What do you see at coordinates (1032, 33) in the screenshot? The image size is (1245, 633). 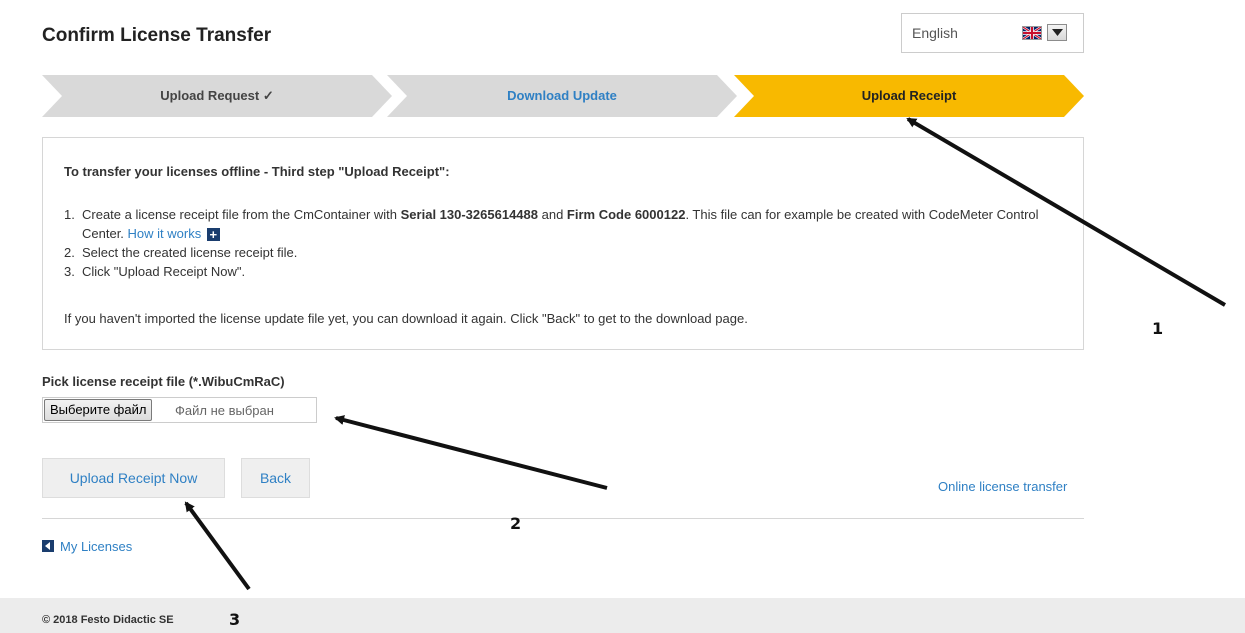 I see `uk-flag-icon` at bounding box center [1032, 33].